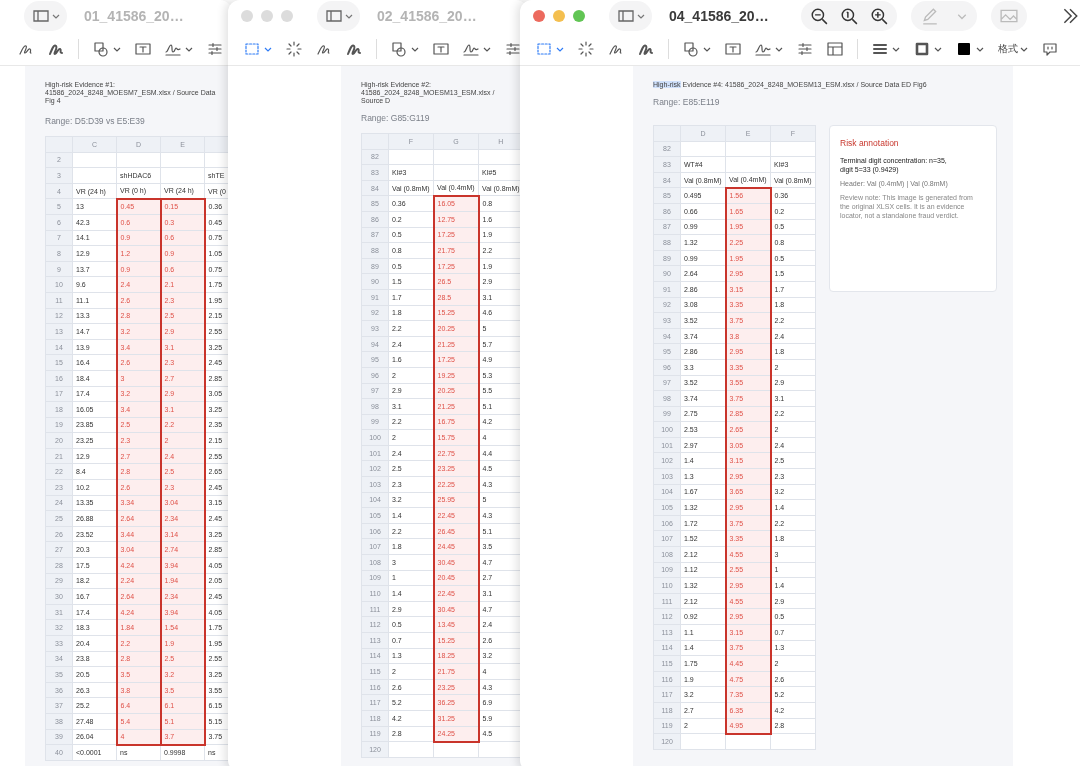  I want to click on annotation-title: Risk annotation, so click(870, 143).